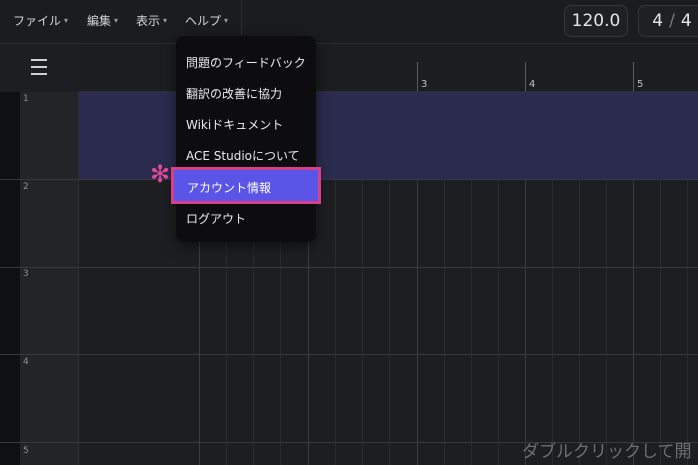 The image size is (698, 465). I want to click on track-number: 5, so click(26, 451).